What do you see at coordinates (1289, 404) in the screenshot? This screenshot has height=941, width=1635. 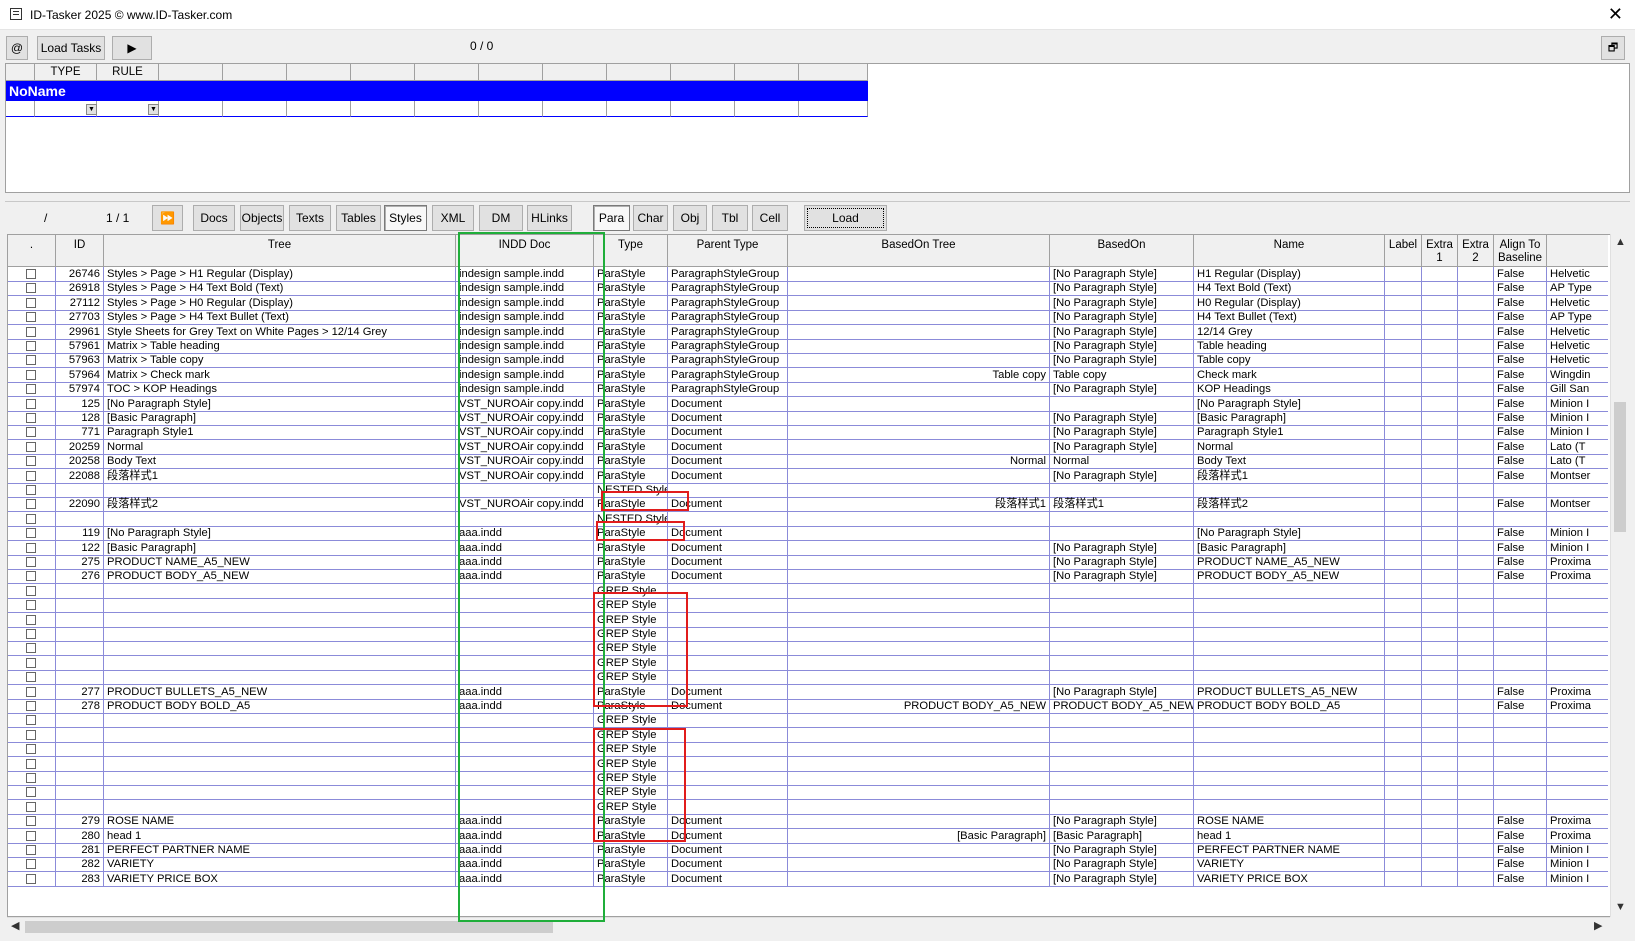 I see `cell-name-col: [No Paragraph Style]` at bounding box center [1289, 404].